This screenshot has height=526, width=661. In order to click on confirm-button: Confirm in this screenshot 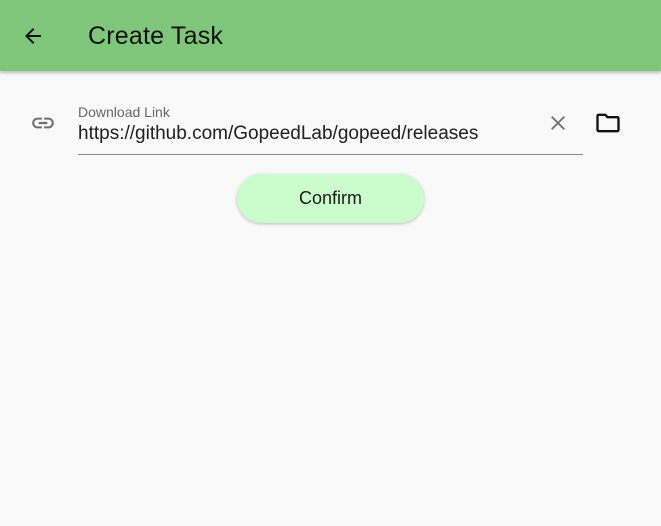, I will do `click(330, 198)`.